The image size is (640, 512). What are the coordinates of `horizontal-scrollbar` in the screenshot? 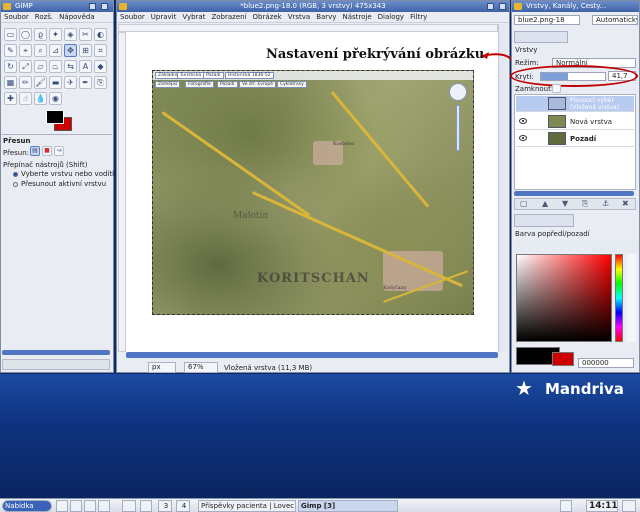 It's located at (312, 355).